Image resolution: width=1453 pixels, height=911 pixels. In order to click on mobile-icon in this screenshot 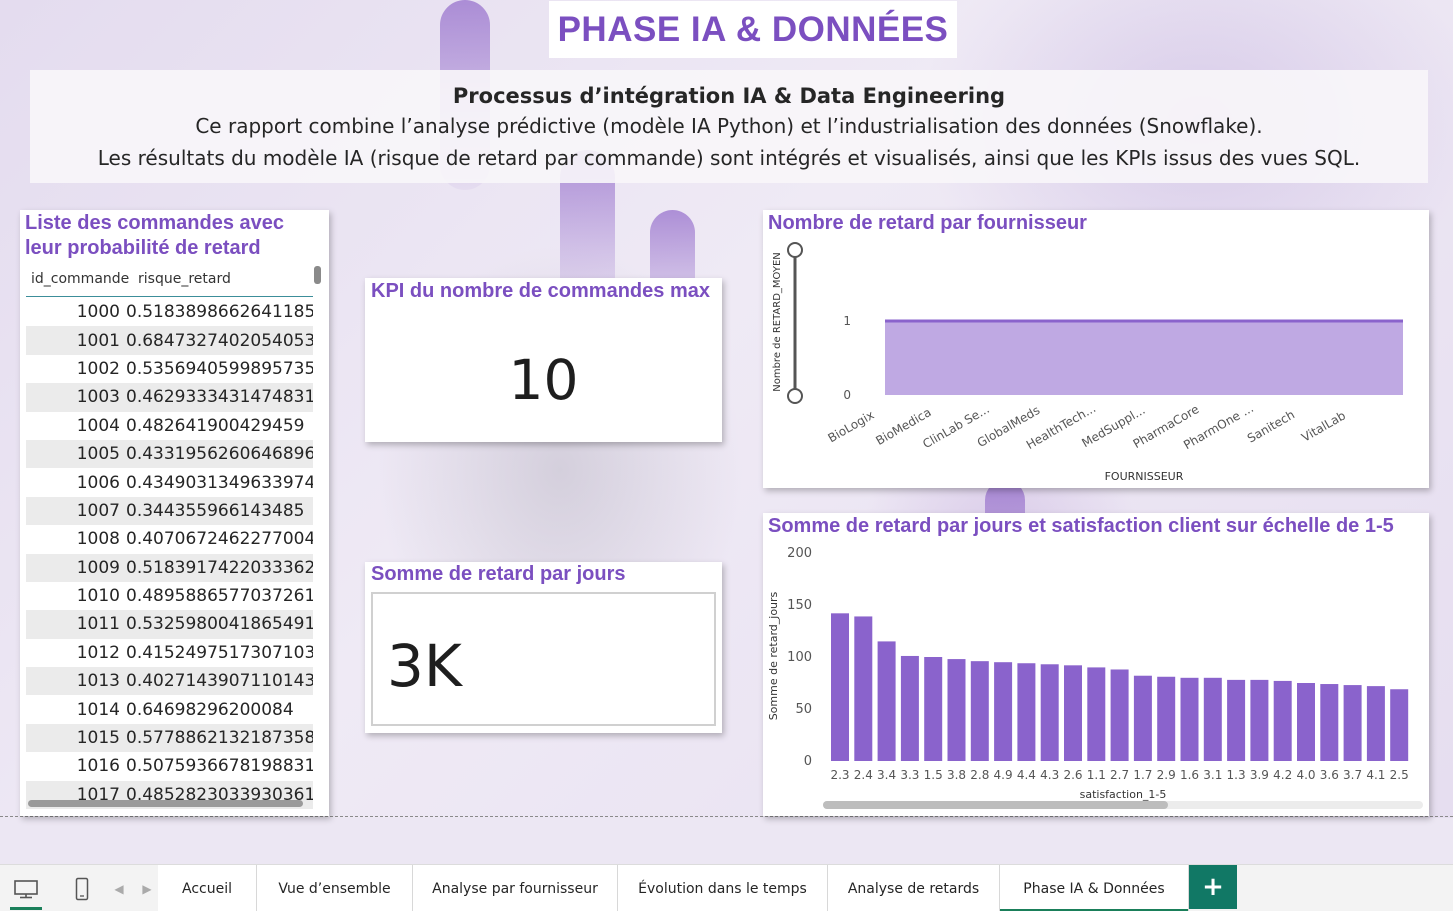, I will do `click(82, 888)`.